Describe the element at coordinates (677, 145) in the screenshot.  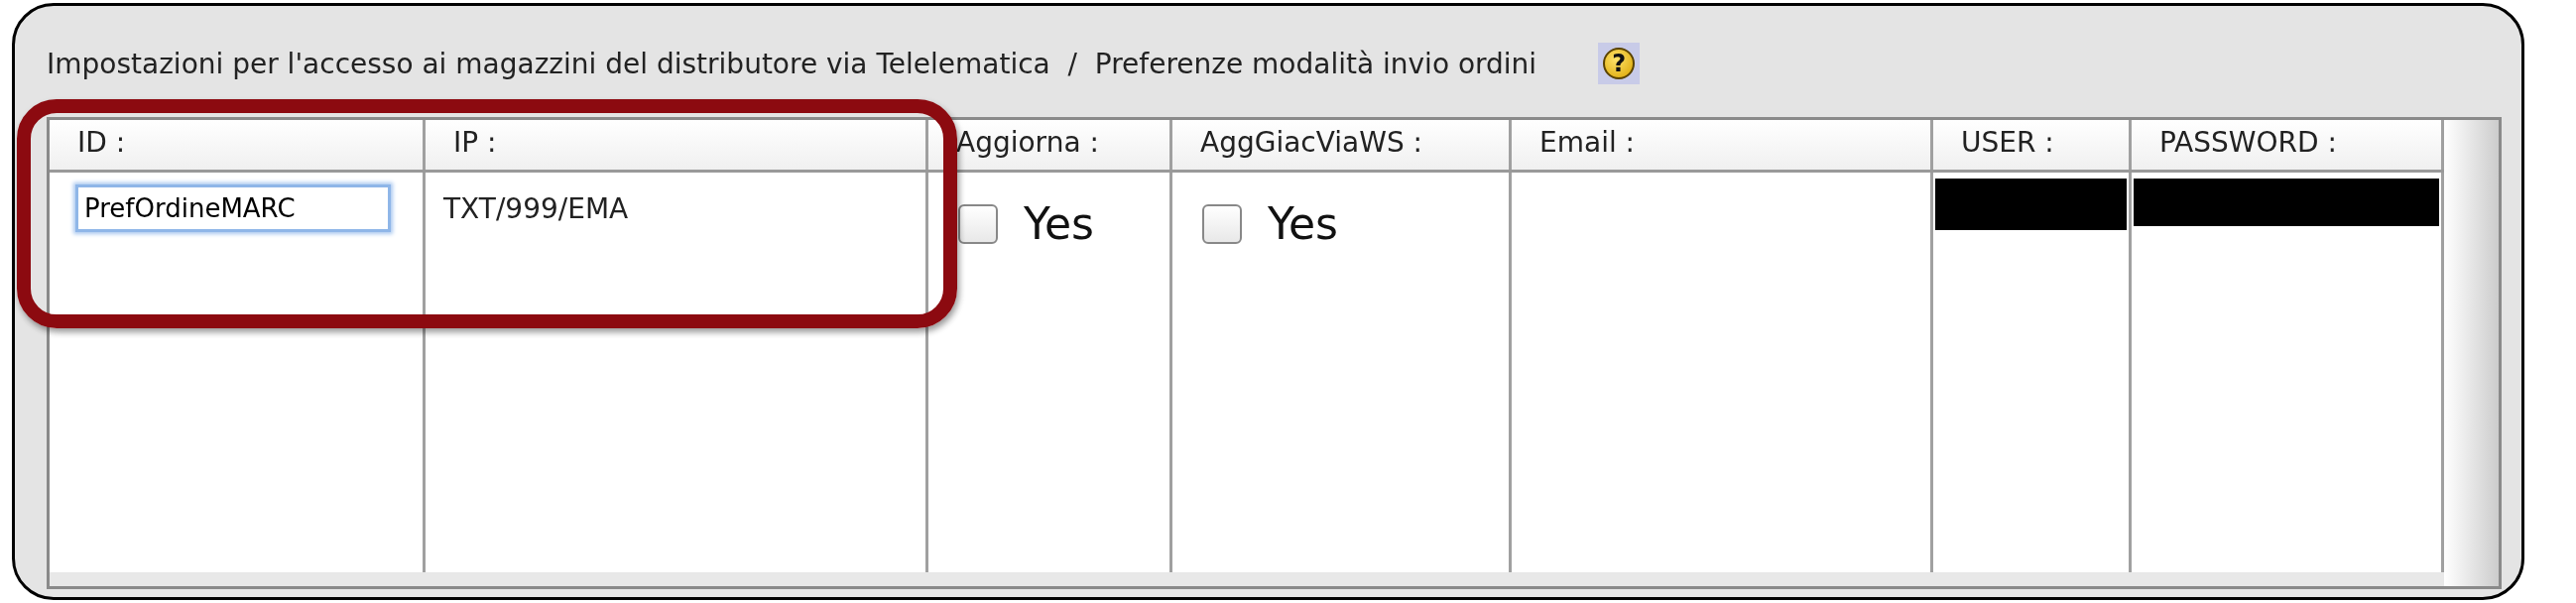
I see `column-header: IP :` at that location.